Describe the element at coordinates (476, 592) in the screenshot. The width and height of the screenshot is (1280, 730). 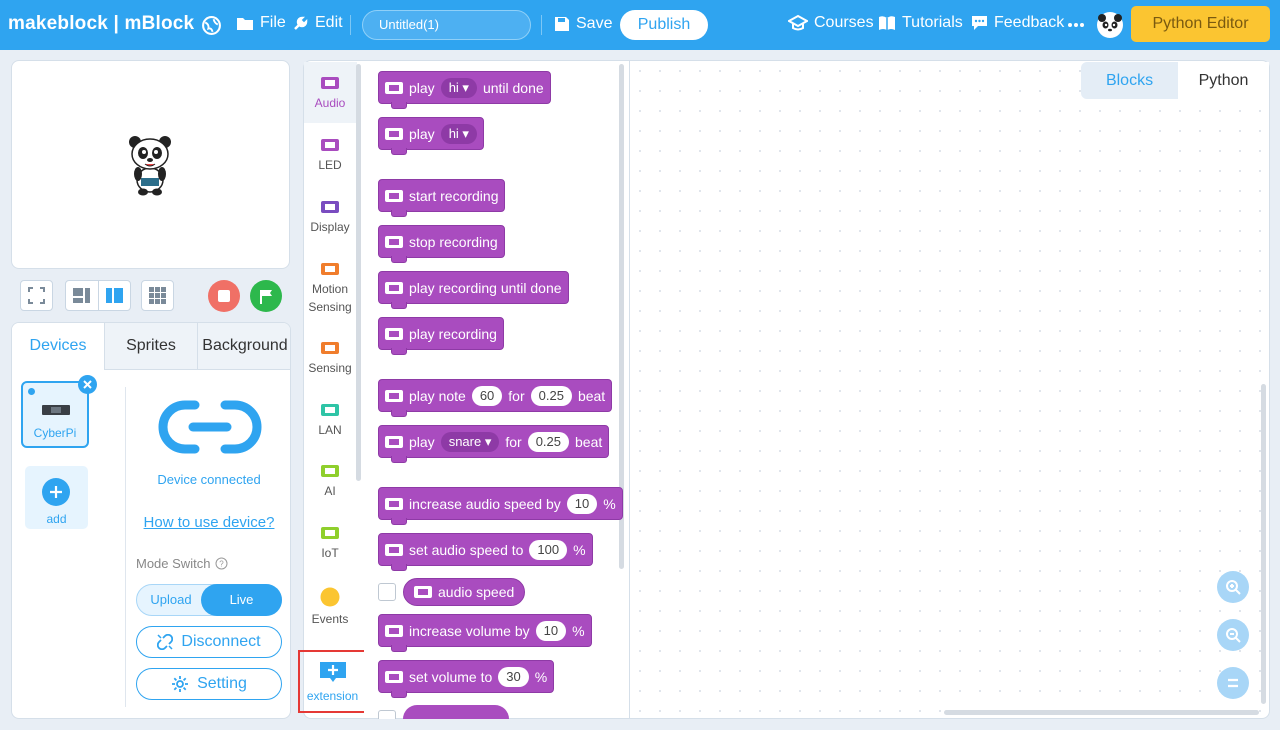
I see `block-text: audio speed` at that location.